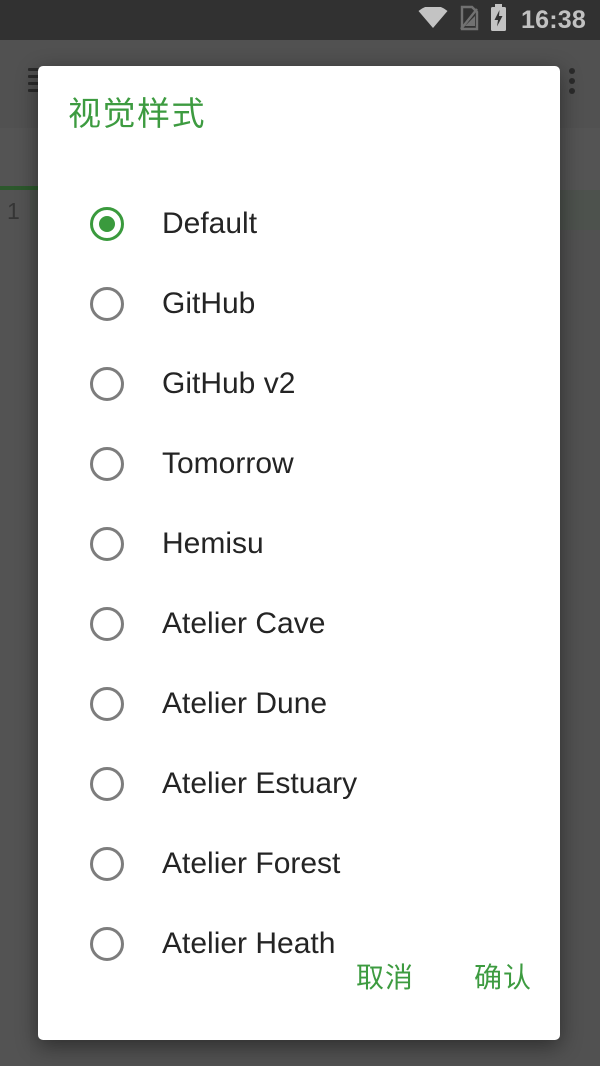 The width and height of the screenshot is (600, 1066). Describe the element at coordinates (503, 976) in the screenshot. I see `confirm-button: 确认` at that location.